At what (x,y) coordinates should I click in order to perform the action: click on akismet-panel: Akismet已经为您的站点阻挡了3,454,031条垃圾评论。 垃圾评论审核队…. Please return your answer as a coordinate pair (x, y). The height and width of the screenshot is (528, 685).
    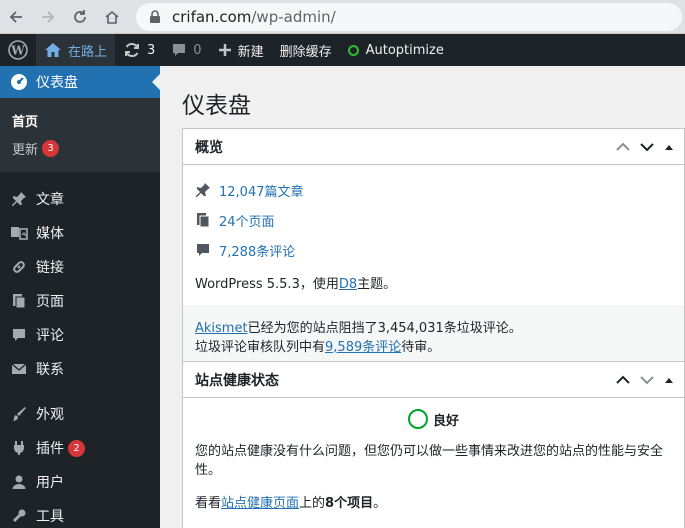
    Looking at the image, I should click on (433, 337).